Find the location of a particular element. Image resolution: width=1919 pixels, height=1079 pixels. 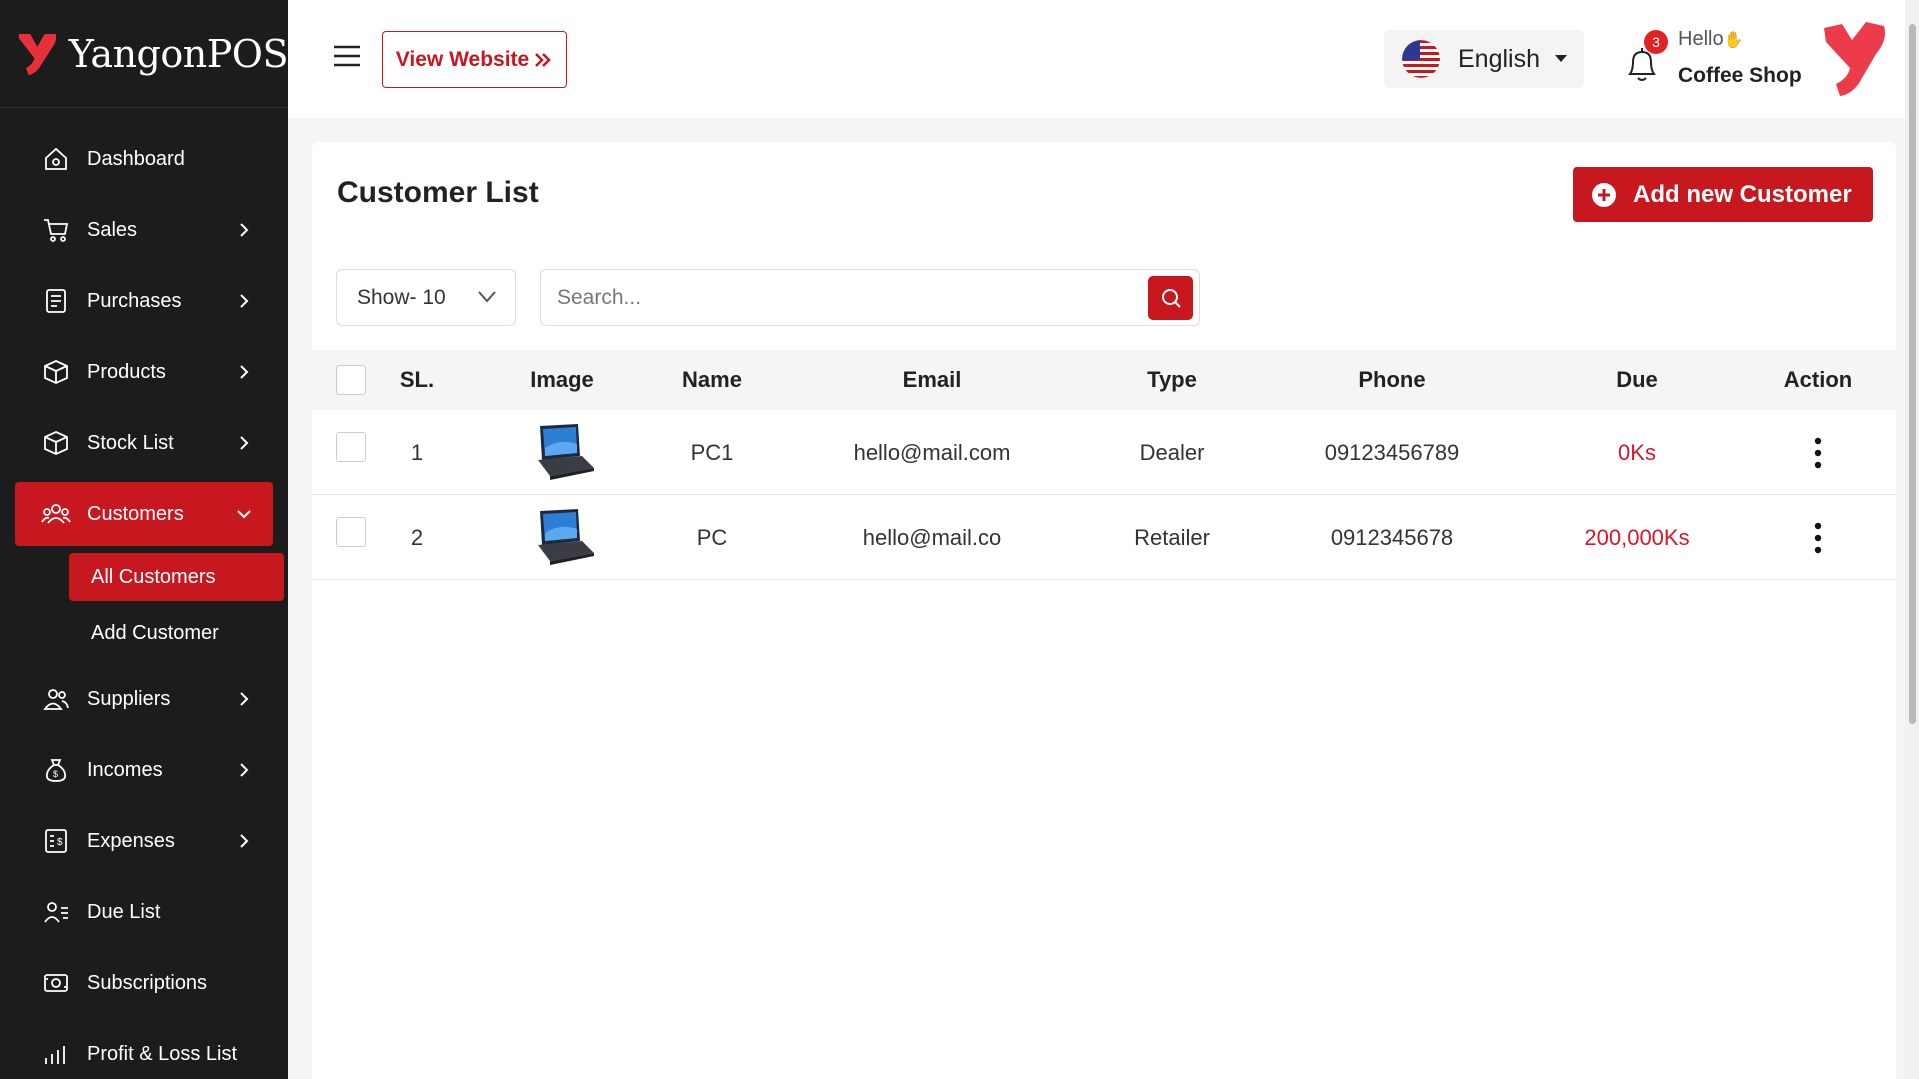

sidebar-item-expenses: $ Expenses is located at coordinates (144, 841).